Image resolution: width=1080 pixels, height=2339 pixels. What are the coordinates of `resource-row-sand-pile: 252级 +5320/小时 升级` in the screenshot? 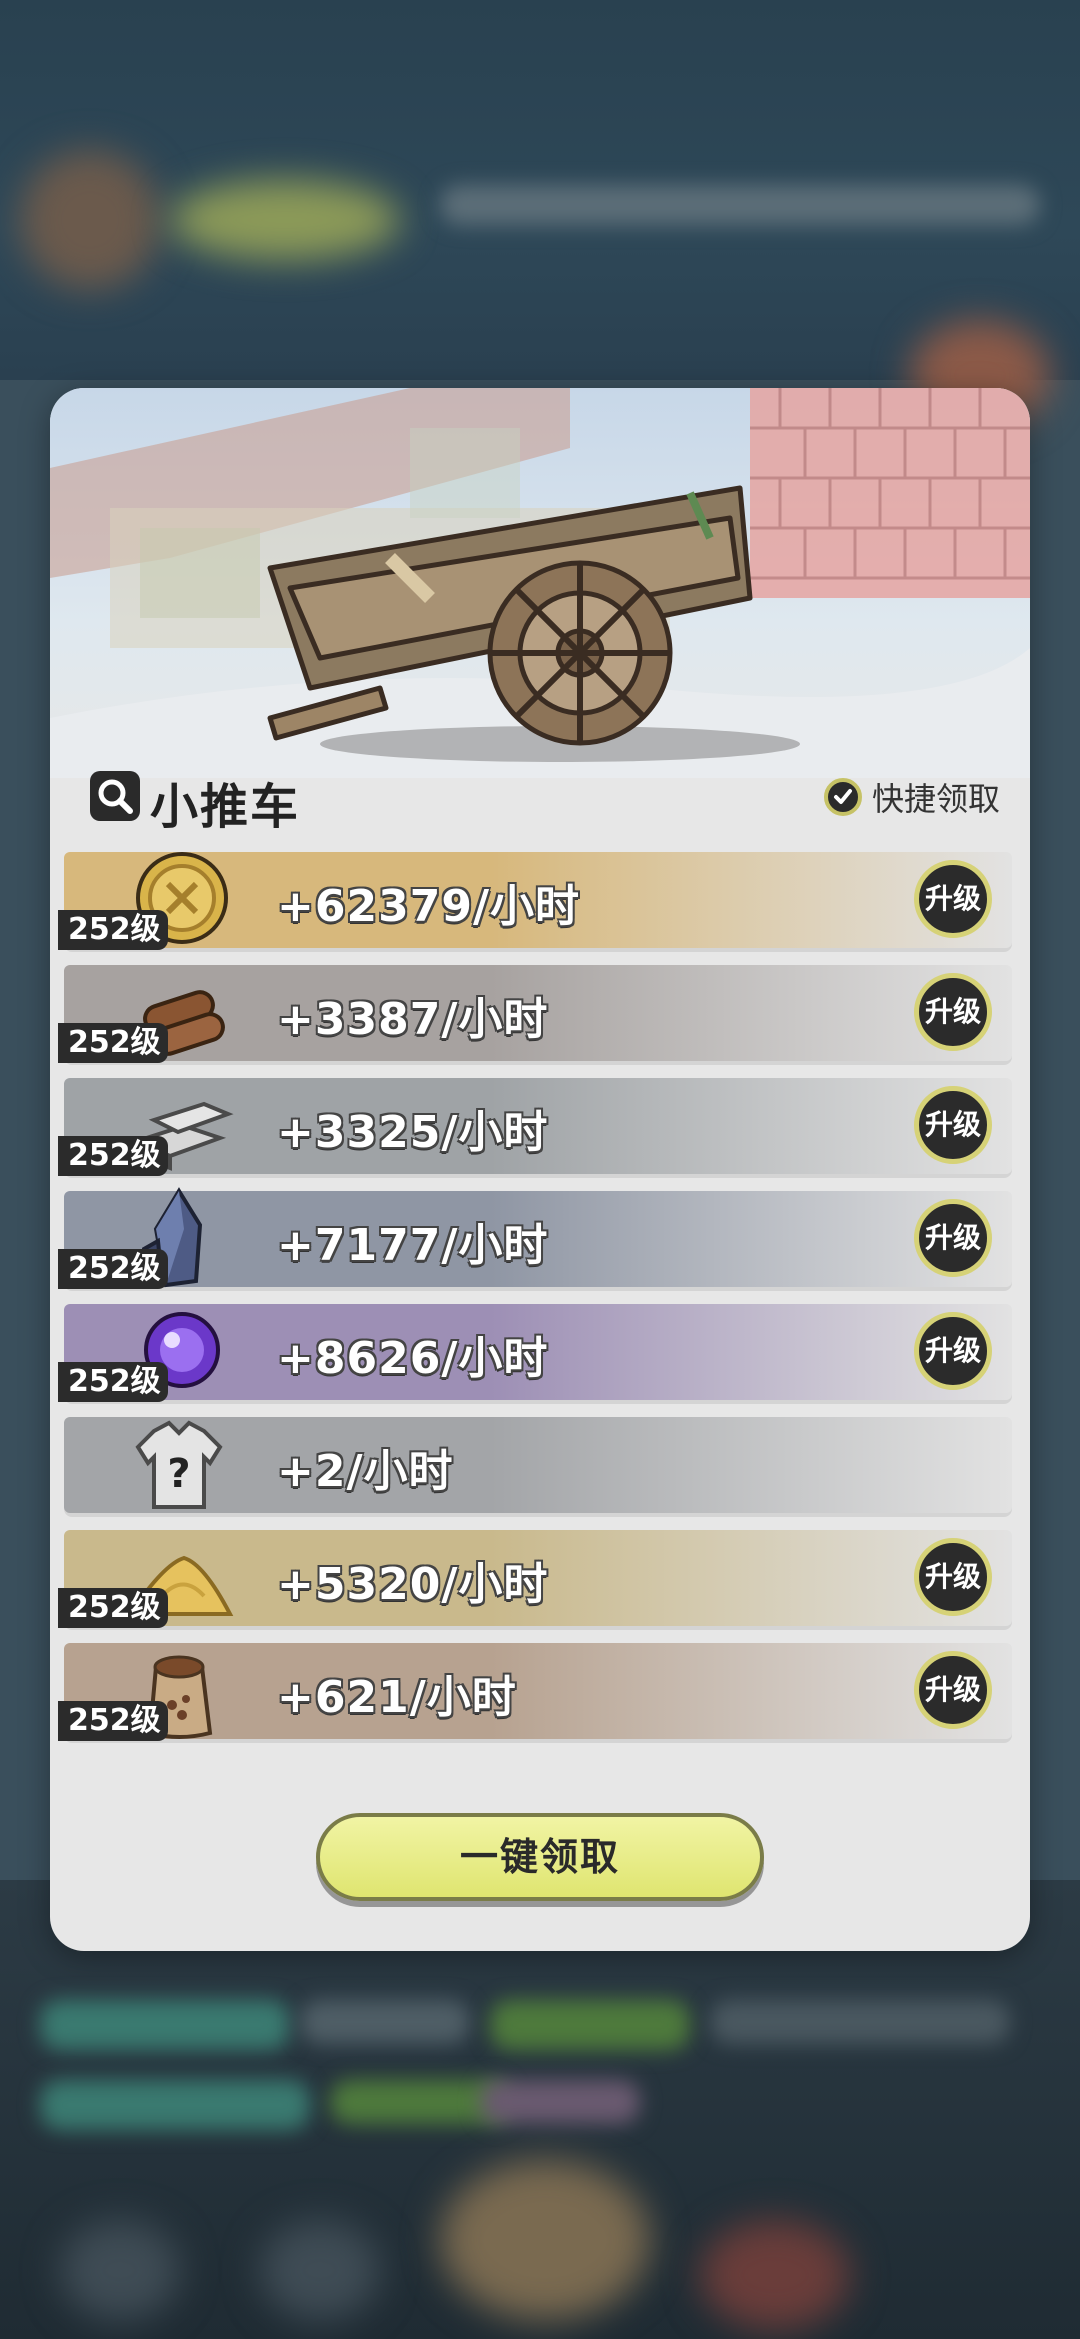 It's located at (535, 1579).